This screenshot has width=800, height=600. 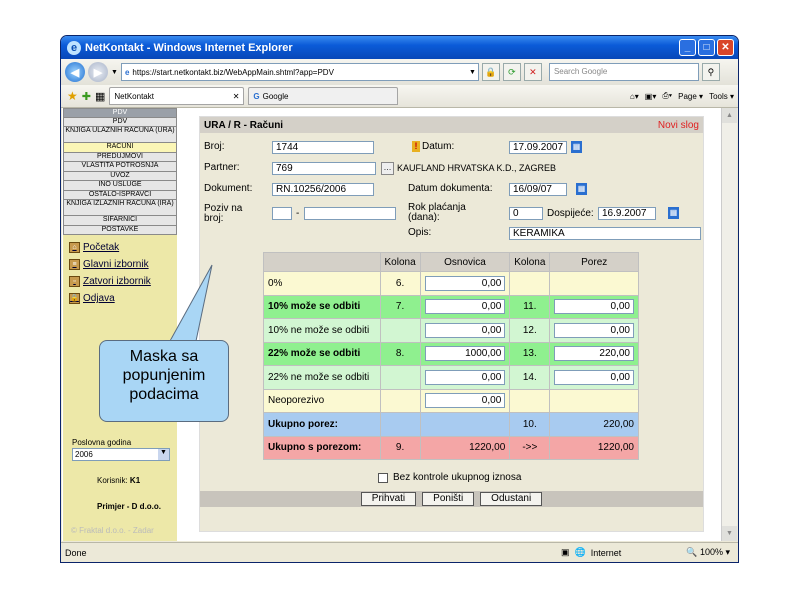 What do you see at coordinates (623, 72) in the screenshot?
I see `search-input: Search Google` at bounding box center [623, 72].